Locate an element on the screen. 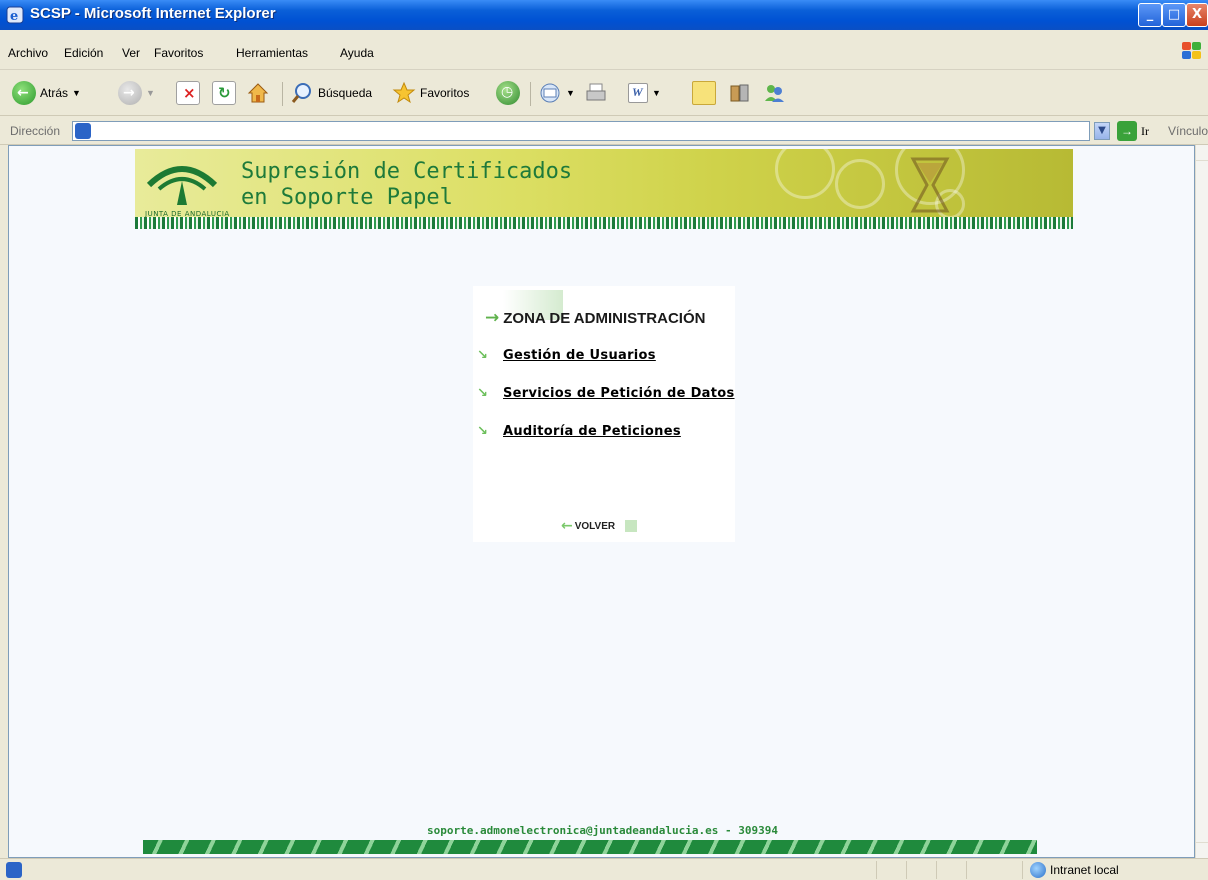  search-icon is located at coordinates (302, 93).